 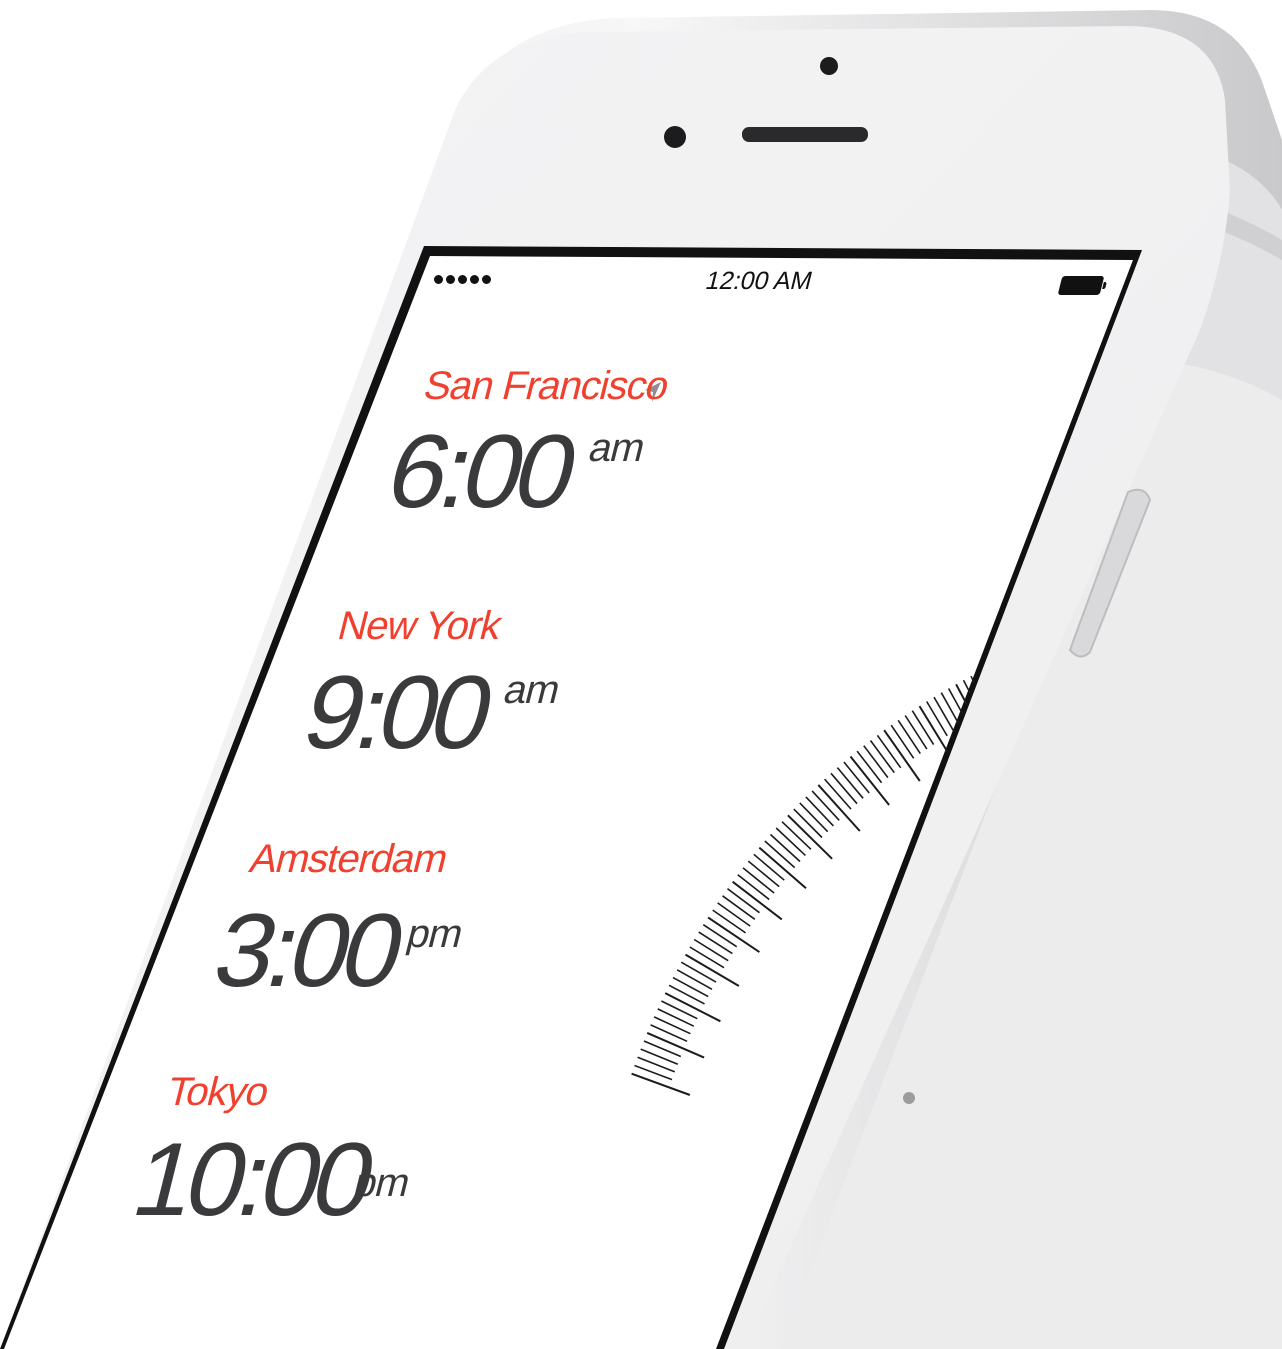 What do you see at coordinates (480, 472) in the screenshot?
I see `time-san-francisco: 6:00` at bounding box center [480, 472].